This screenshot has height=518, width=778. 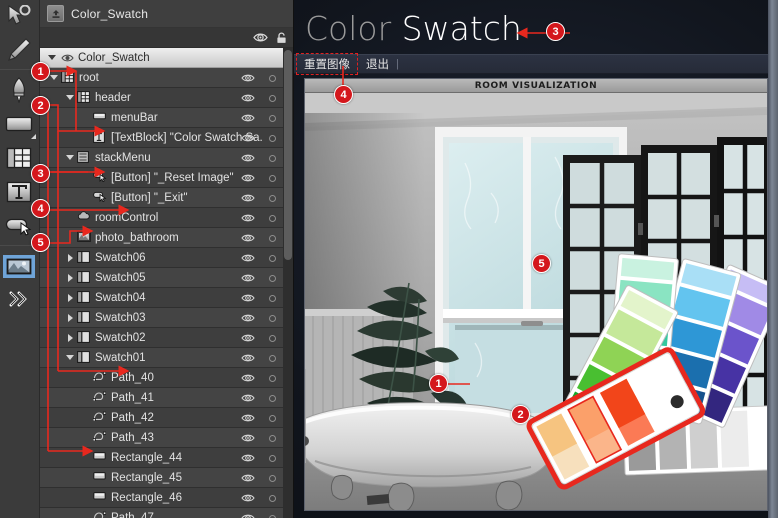 What do you see at coordinates (52, 58) in the screenshot?
I see `root-twisty` at bounding box center [52, 58].